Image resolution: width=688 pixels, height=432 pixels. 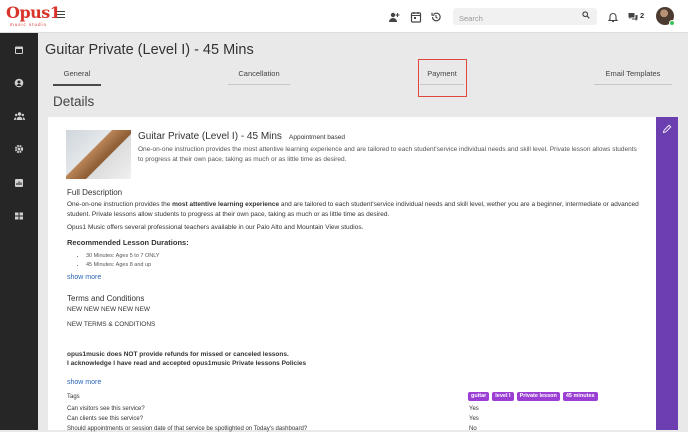 I want to click on terms-heading: Terms and Conditions, so click(x=106, y=298).